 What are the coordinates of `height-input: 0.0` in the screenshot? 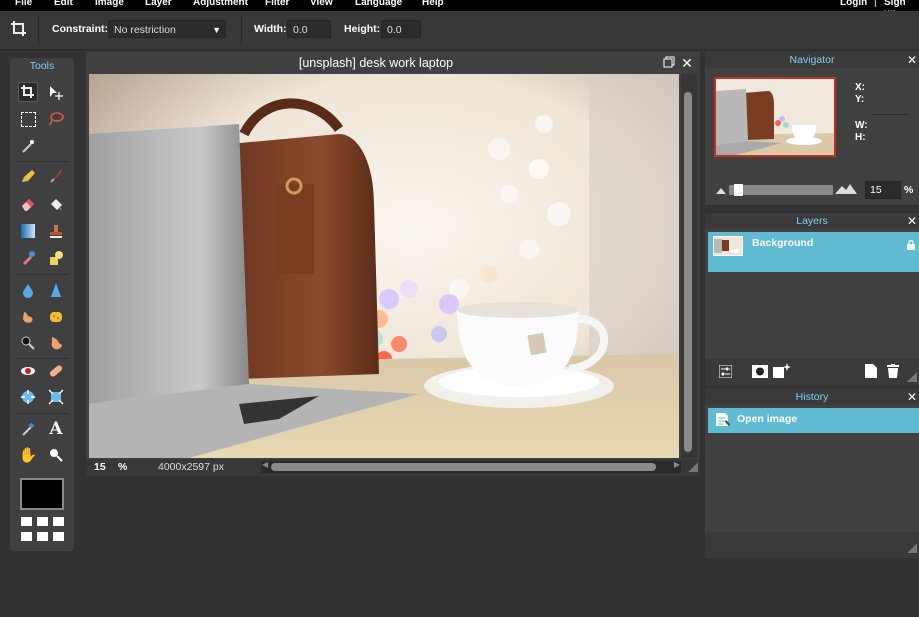 It's located at (401, 29).